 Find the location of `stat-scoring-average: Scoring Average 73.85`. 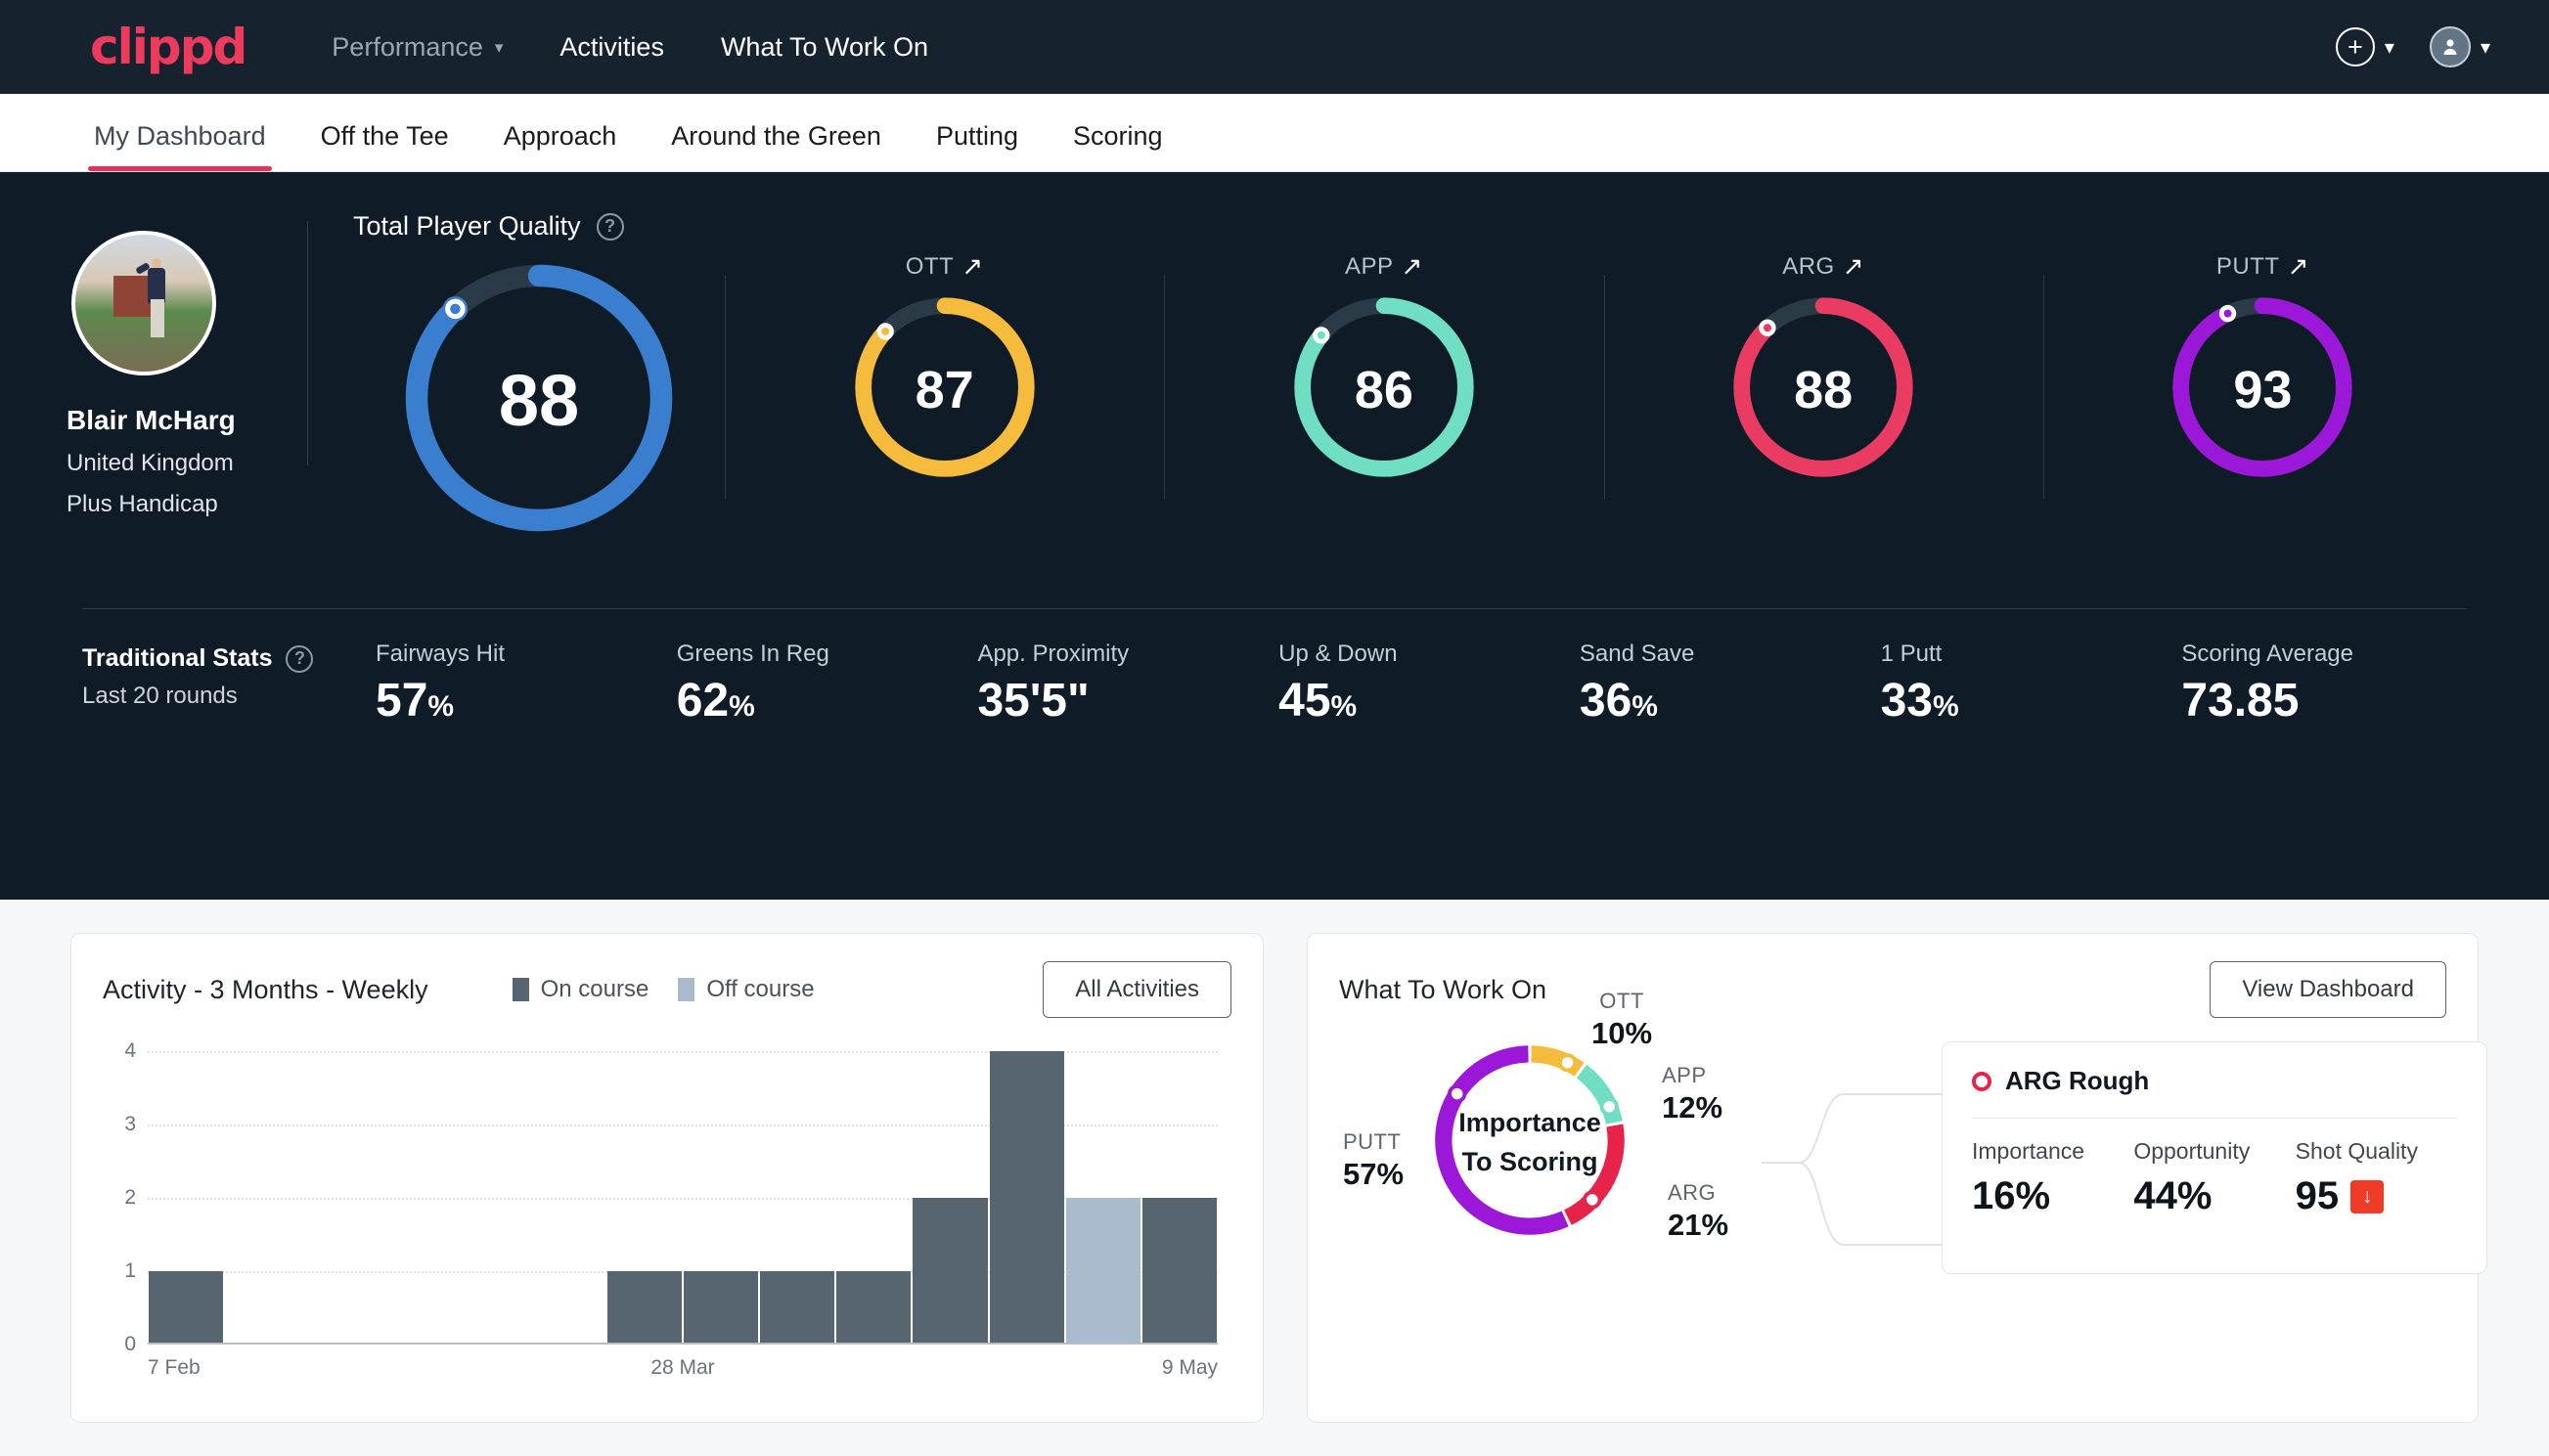

stat-scoring-average: Scoring Average 73.85 is located at coordinates (2332, 682).